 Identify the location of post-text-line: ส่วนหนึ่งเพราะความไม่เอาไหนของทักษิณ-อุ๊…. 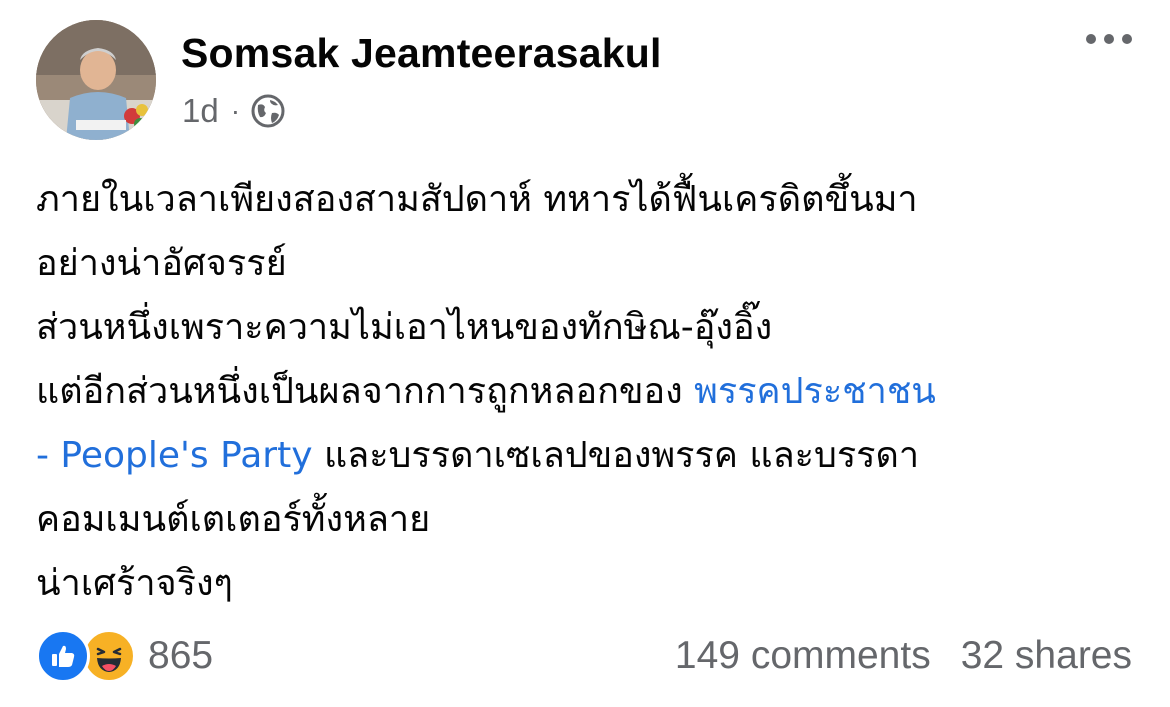
(404, 327).